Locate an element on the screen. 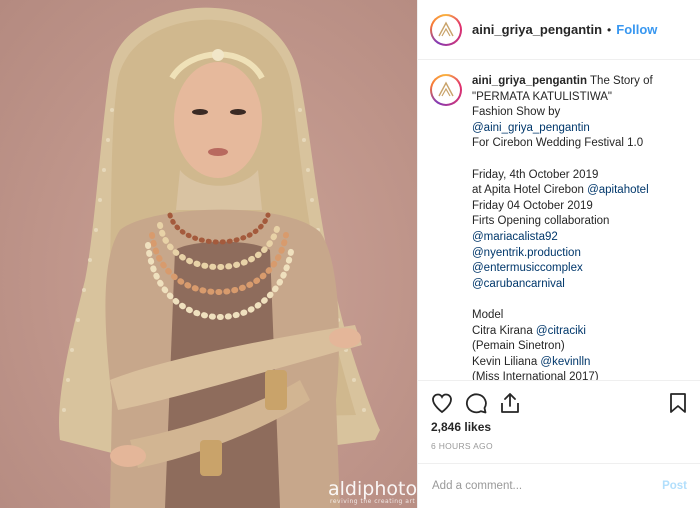 This screenshot has height=508, width=700. caption-line: @aini_griya_pengantin is located at coordinates (580, 129).